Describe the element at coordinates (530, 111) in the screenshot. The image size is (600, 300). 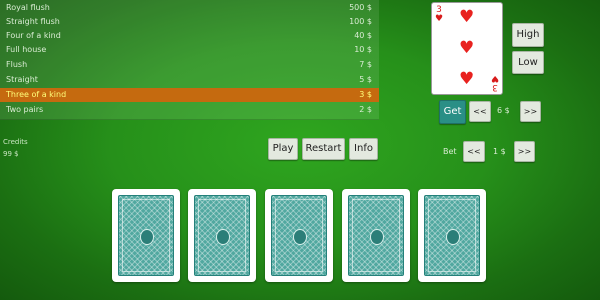
I see `gamble-increase-button: >>` at that location.